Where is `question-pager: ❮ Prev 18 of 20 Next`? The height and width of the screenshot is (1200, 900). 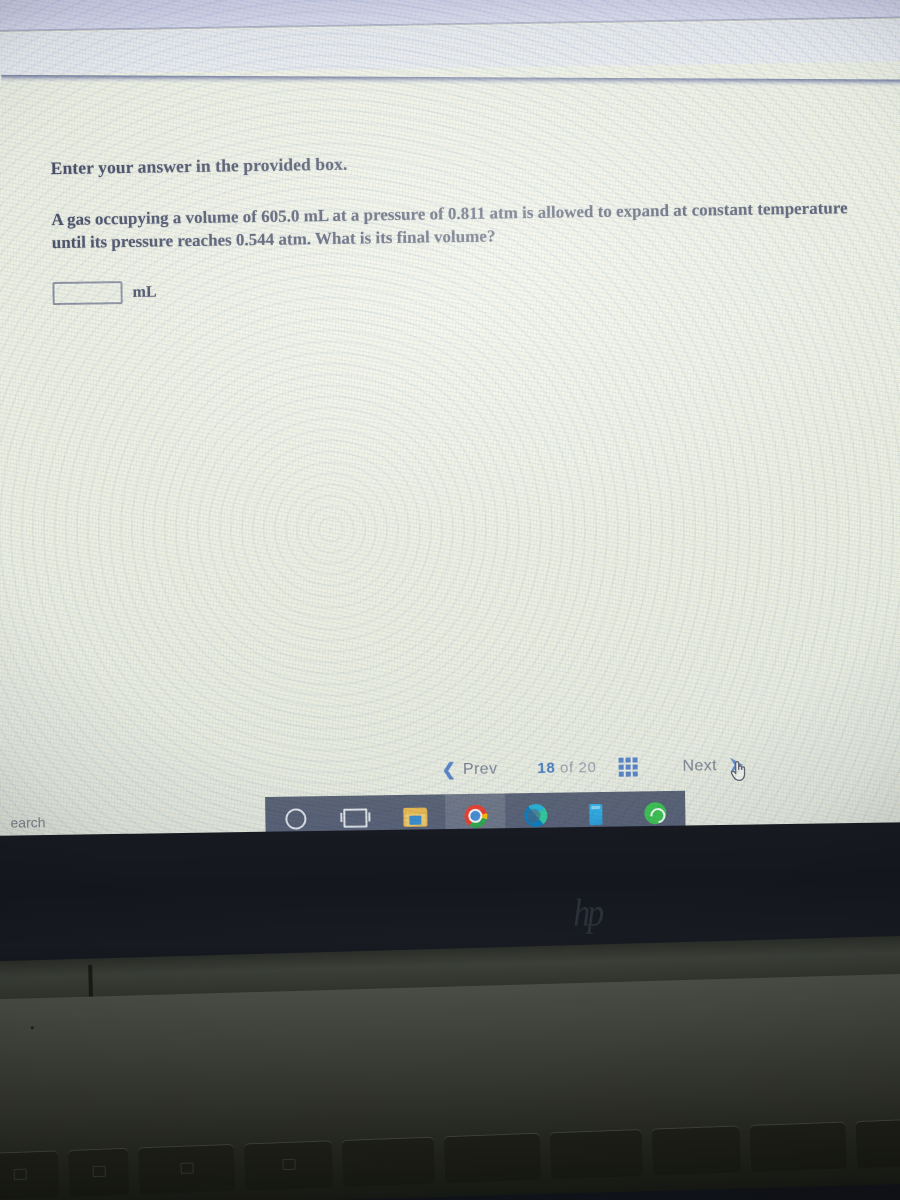 question-pager: ❮ Prev 18 of 20 Next is located at coordinates (594, 768).